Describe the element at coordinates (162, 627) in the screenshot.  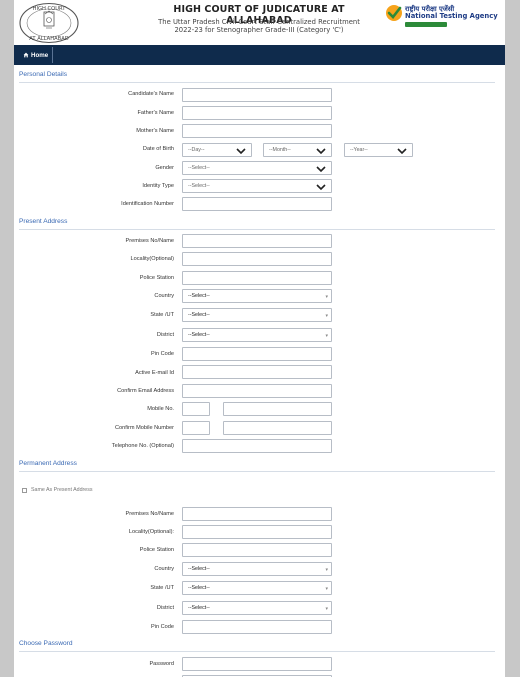
I see `permanent-pin-code-label: Pin Code` at that location.